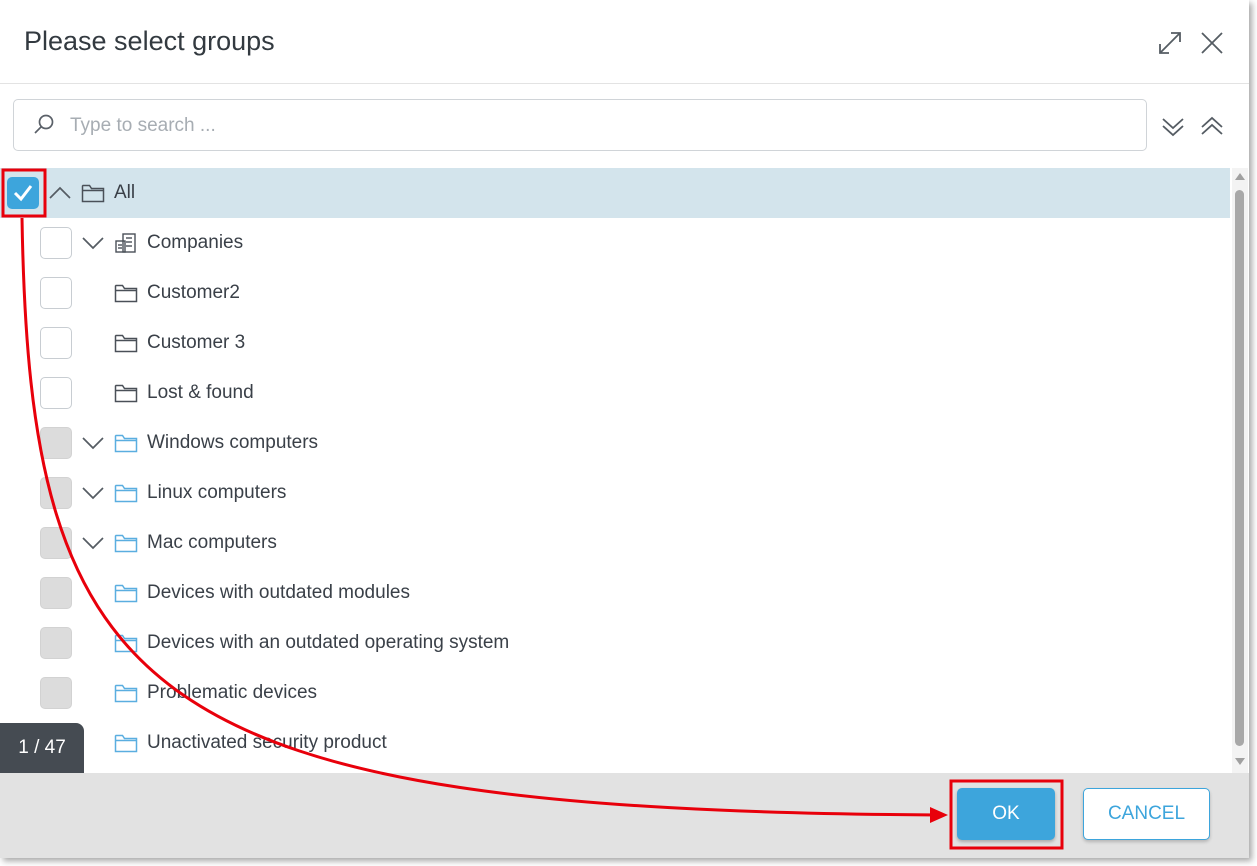  I want to click on tree-label: Mac computers, so click(212, 542).